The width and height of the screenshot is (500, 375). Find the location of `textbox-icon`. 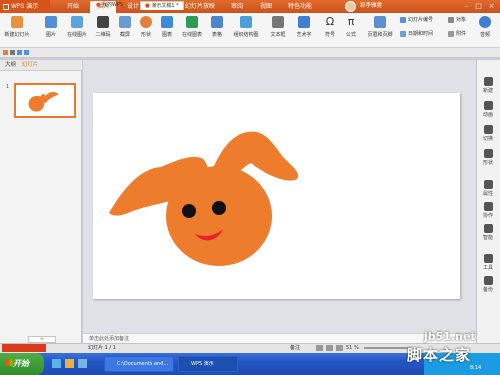

textbox-icon is located at coordinates (278, 22).